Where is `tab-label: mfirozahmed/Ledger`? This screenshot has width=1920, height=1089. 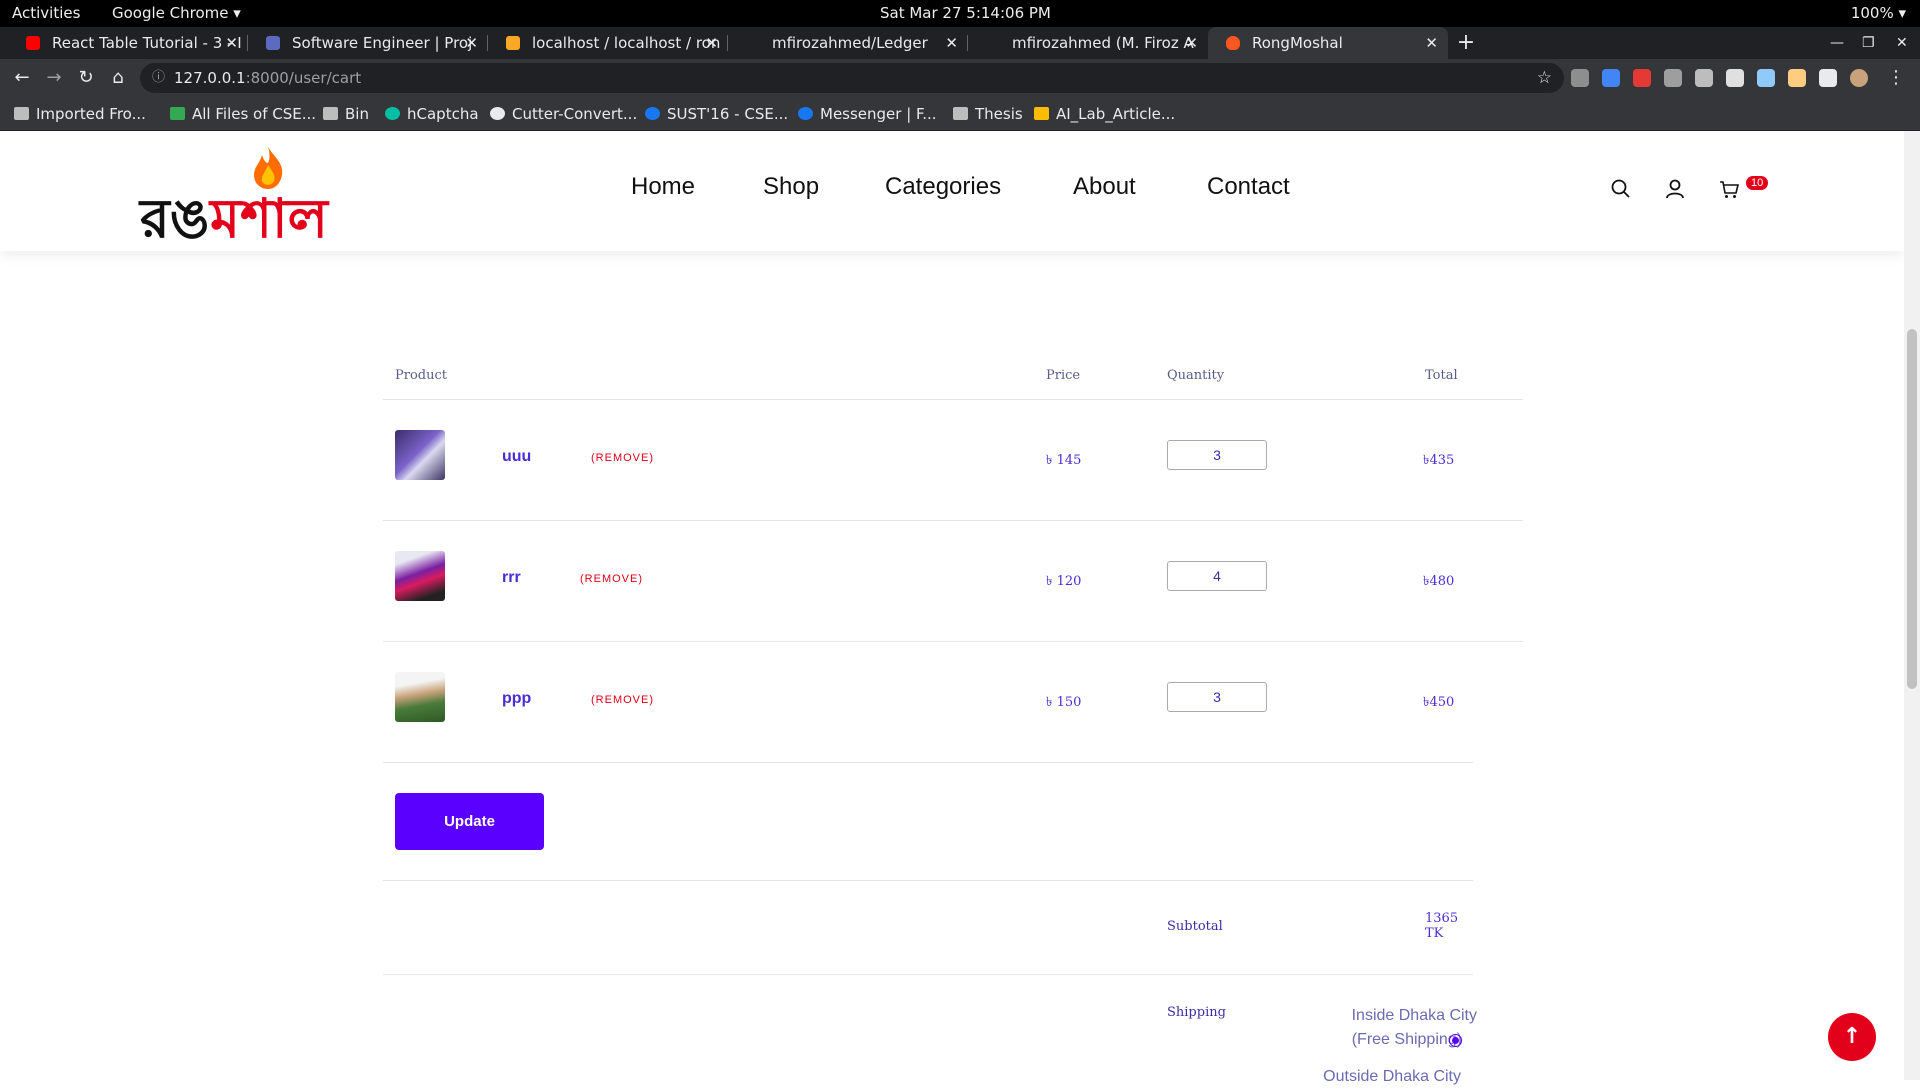 tab-label: mfirozahmed/Ledger is located at coordinates (850, 43).